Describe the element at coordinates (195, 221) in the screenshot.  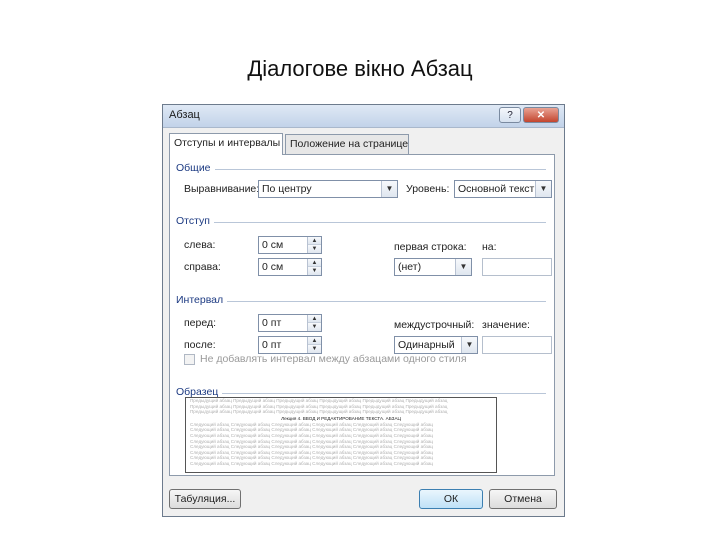
I see `indent-section-title: Отступ` at that location.